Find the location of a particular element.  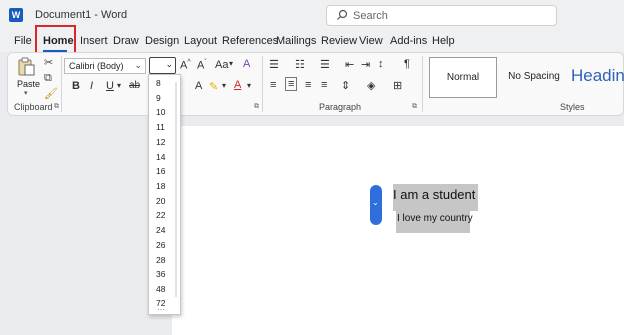

tab-design: Design is located at coordinates (162, 41).